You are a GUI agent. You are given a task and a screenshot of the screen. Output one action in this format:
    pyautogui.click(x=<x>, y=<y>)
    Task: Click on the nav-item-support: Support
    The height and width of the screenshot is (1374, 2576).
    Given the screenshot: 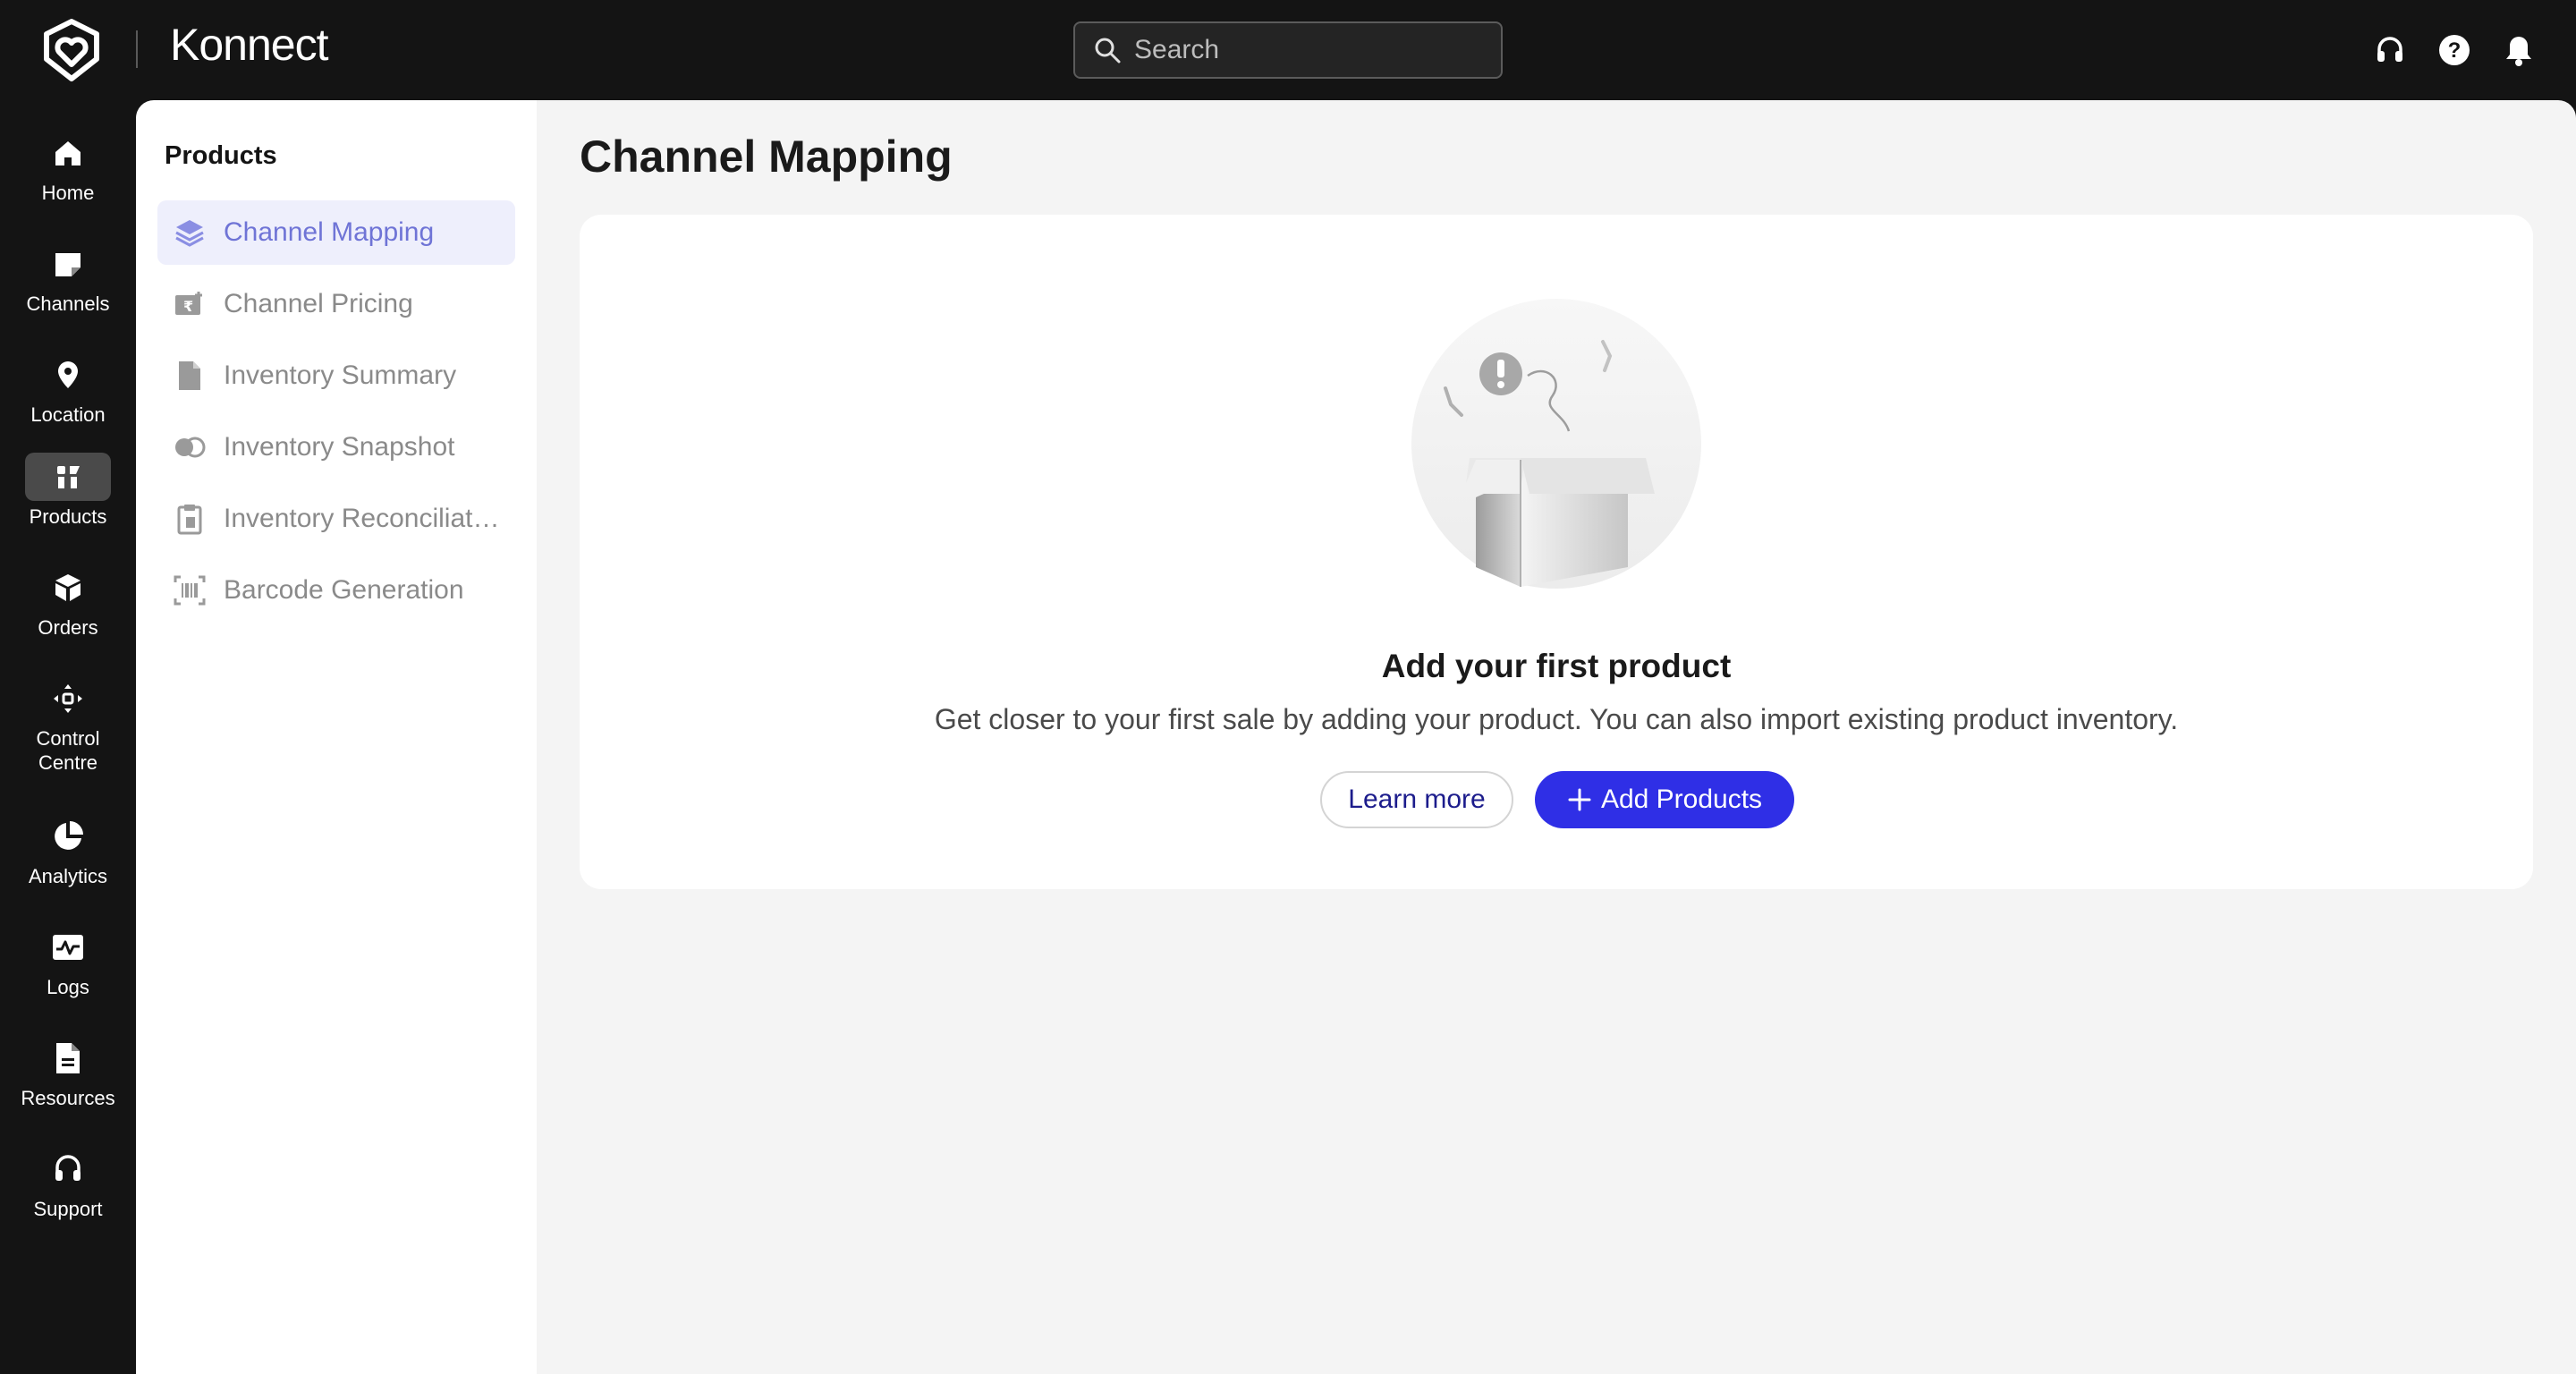 What is the action you would take?
    pyautogui.click(x=68, y=1183)
    